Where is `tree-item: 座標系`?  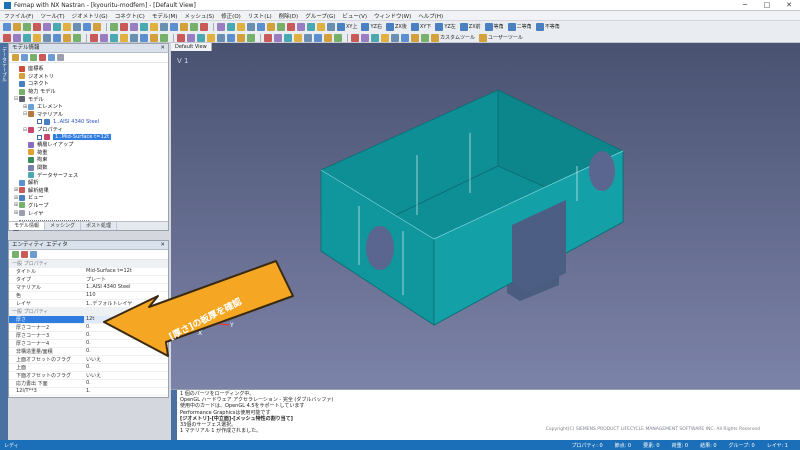 tree-item: 座標系 is located at coordinates (88, 69).